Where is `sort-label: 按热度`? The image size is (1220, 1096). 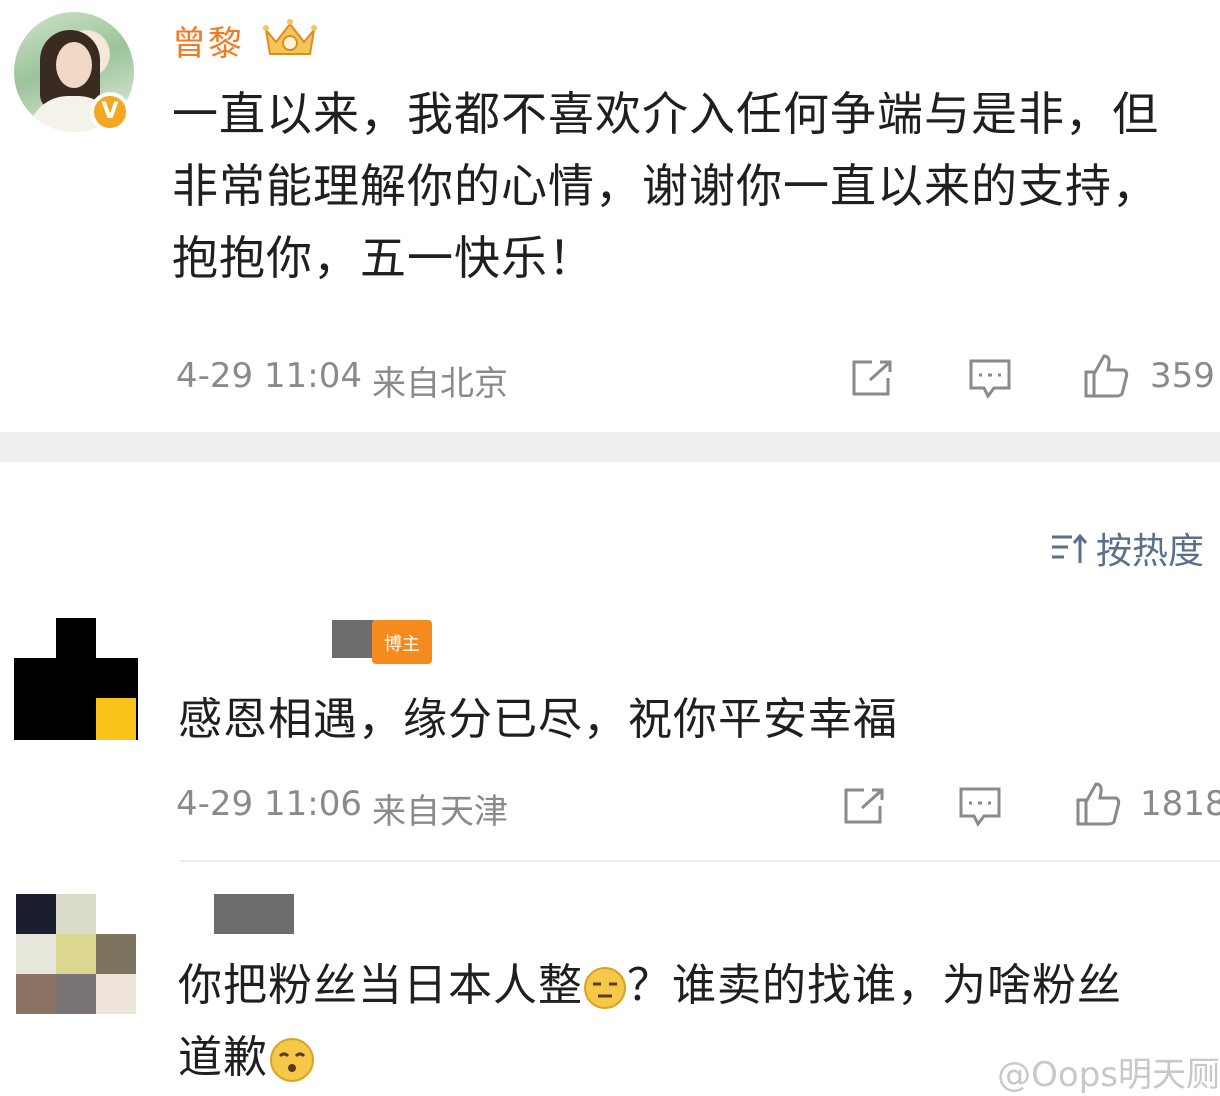 sort-label: 按热度 is located at coordinates (1150, 551).